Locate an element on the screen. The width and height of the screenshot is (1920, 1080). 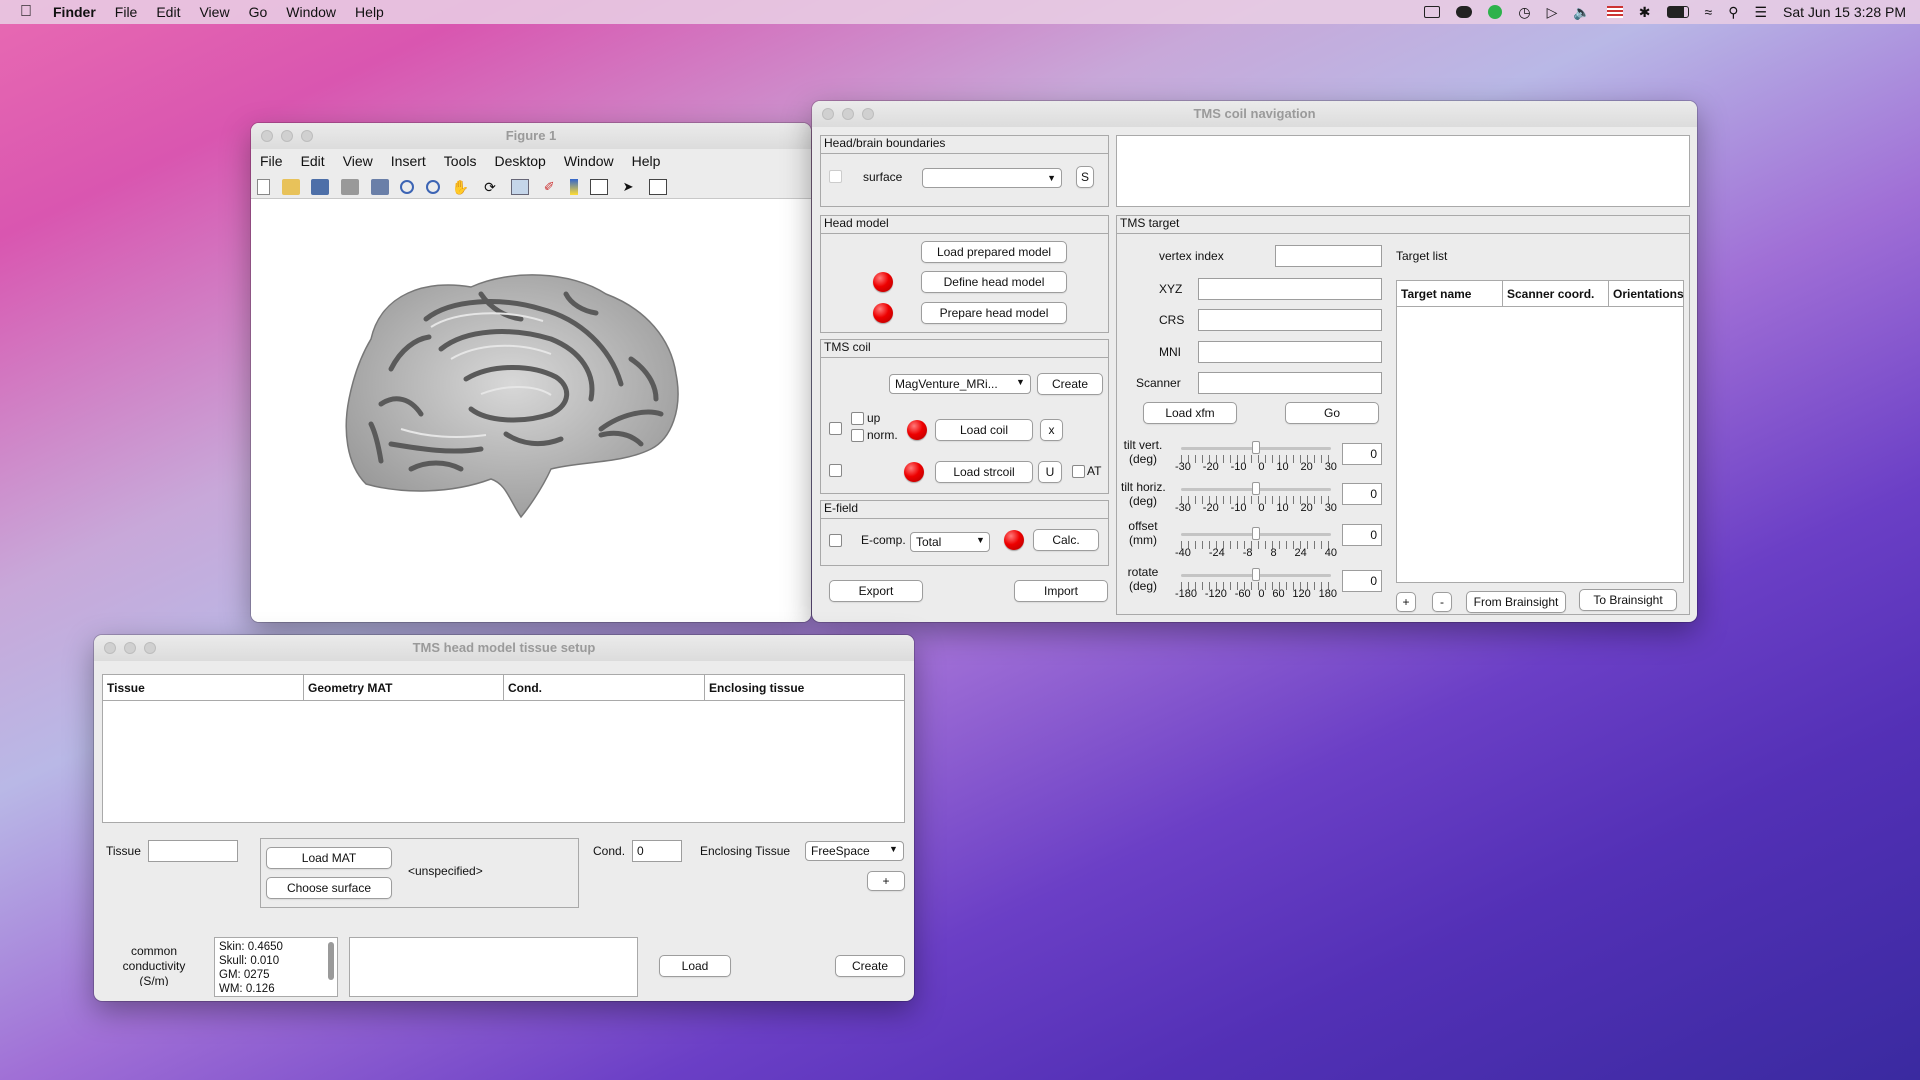
load-coil-button: Load coil is located at coordinates (984, 430).